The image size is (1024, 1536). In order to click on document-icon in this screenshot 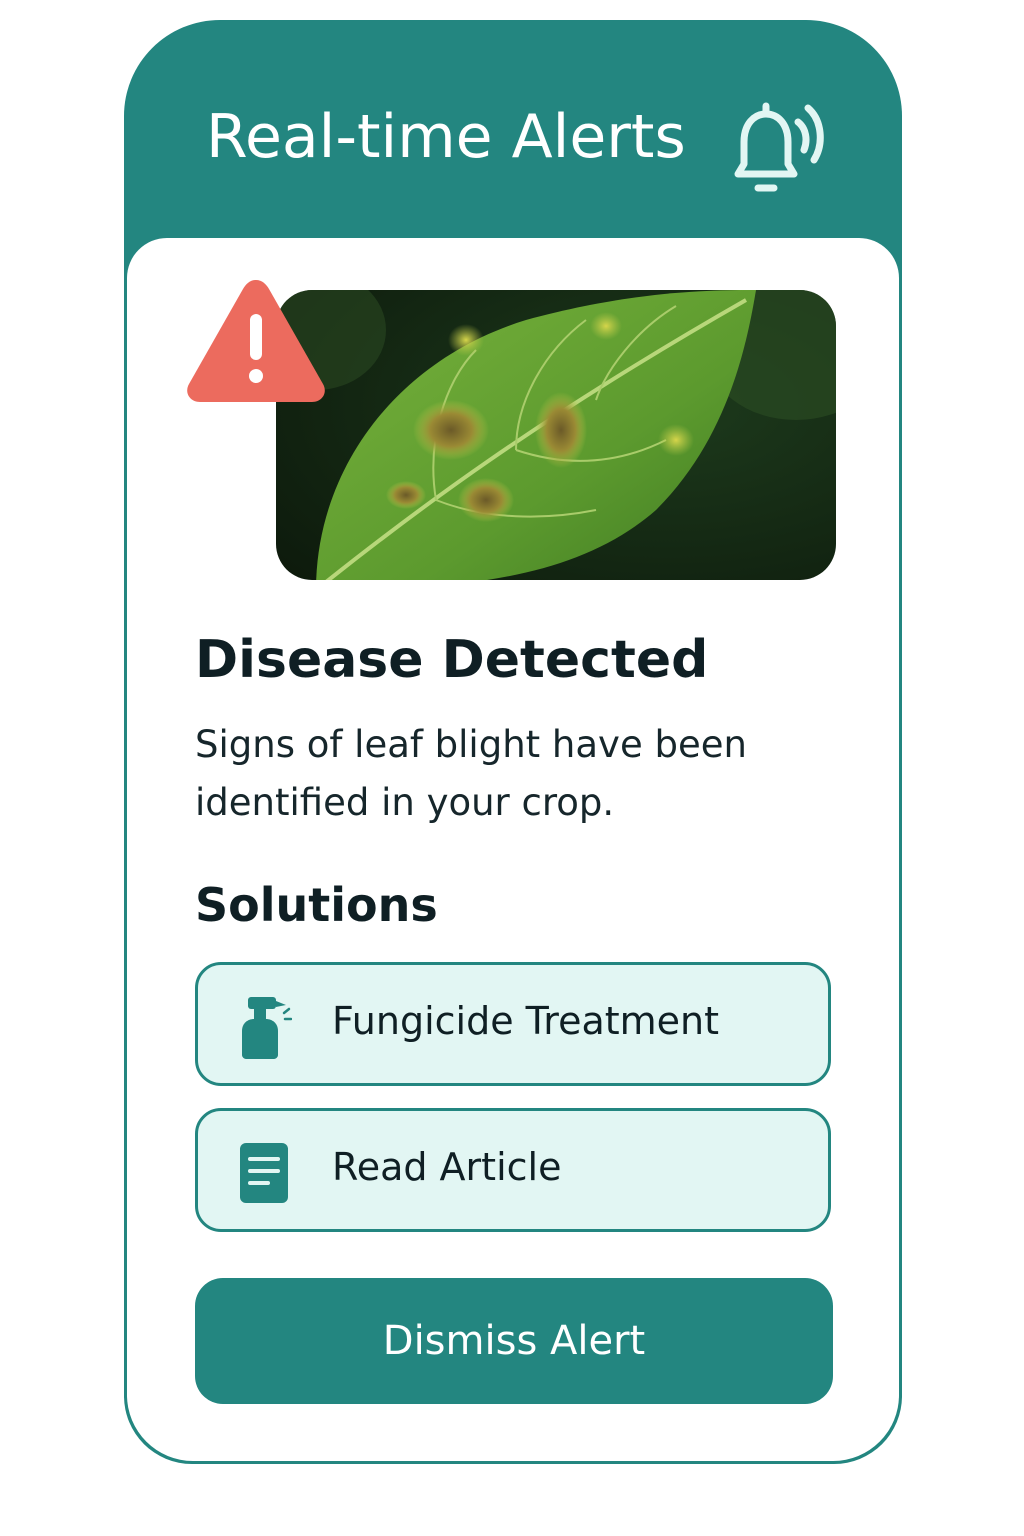, I will do `click(264, 1173)`.